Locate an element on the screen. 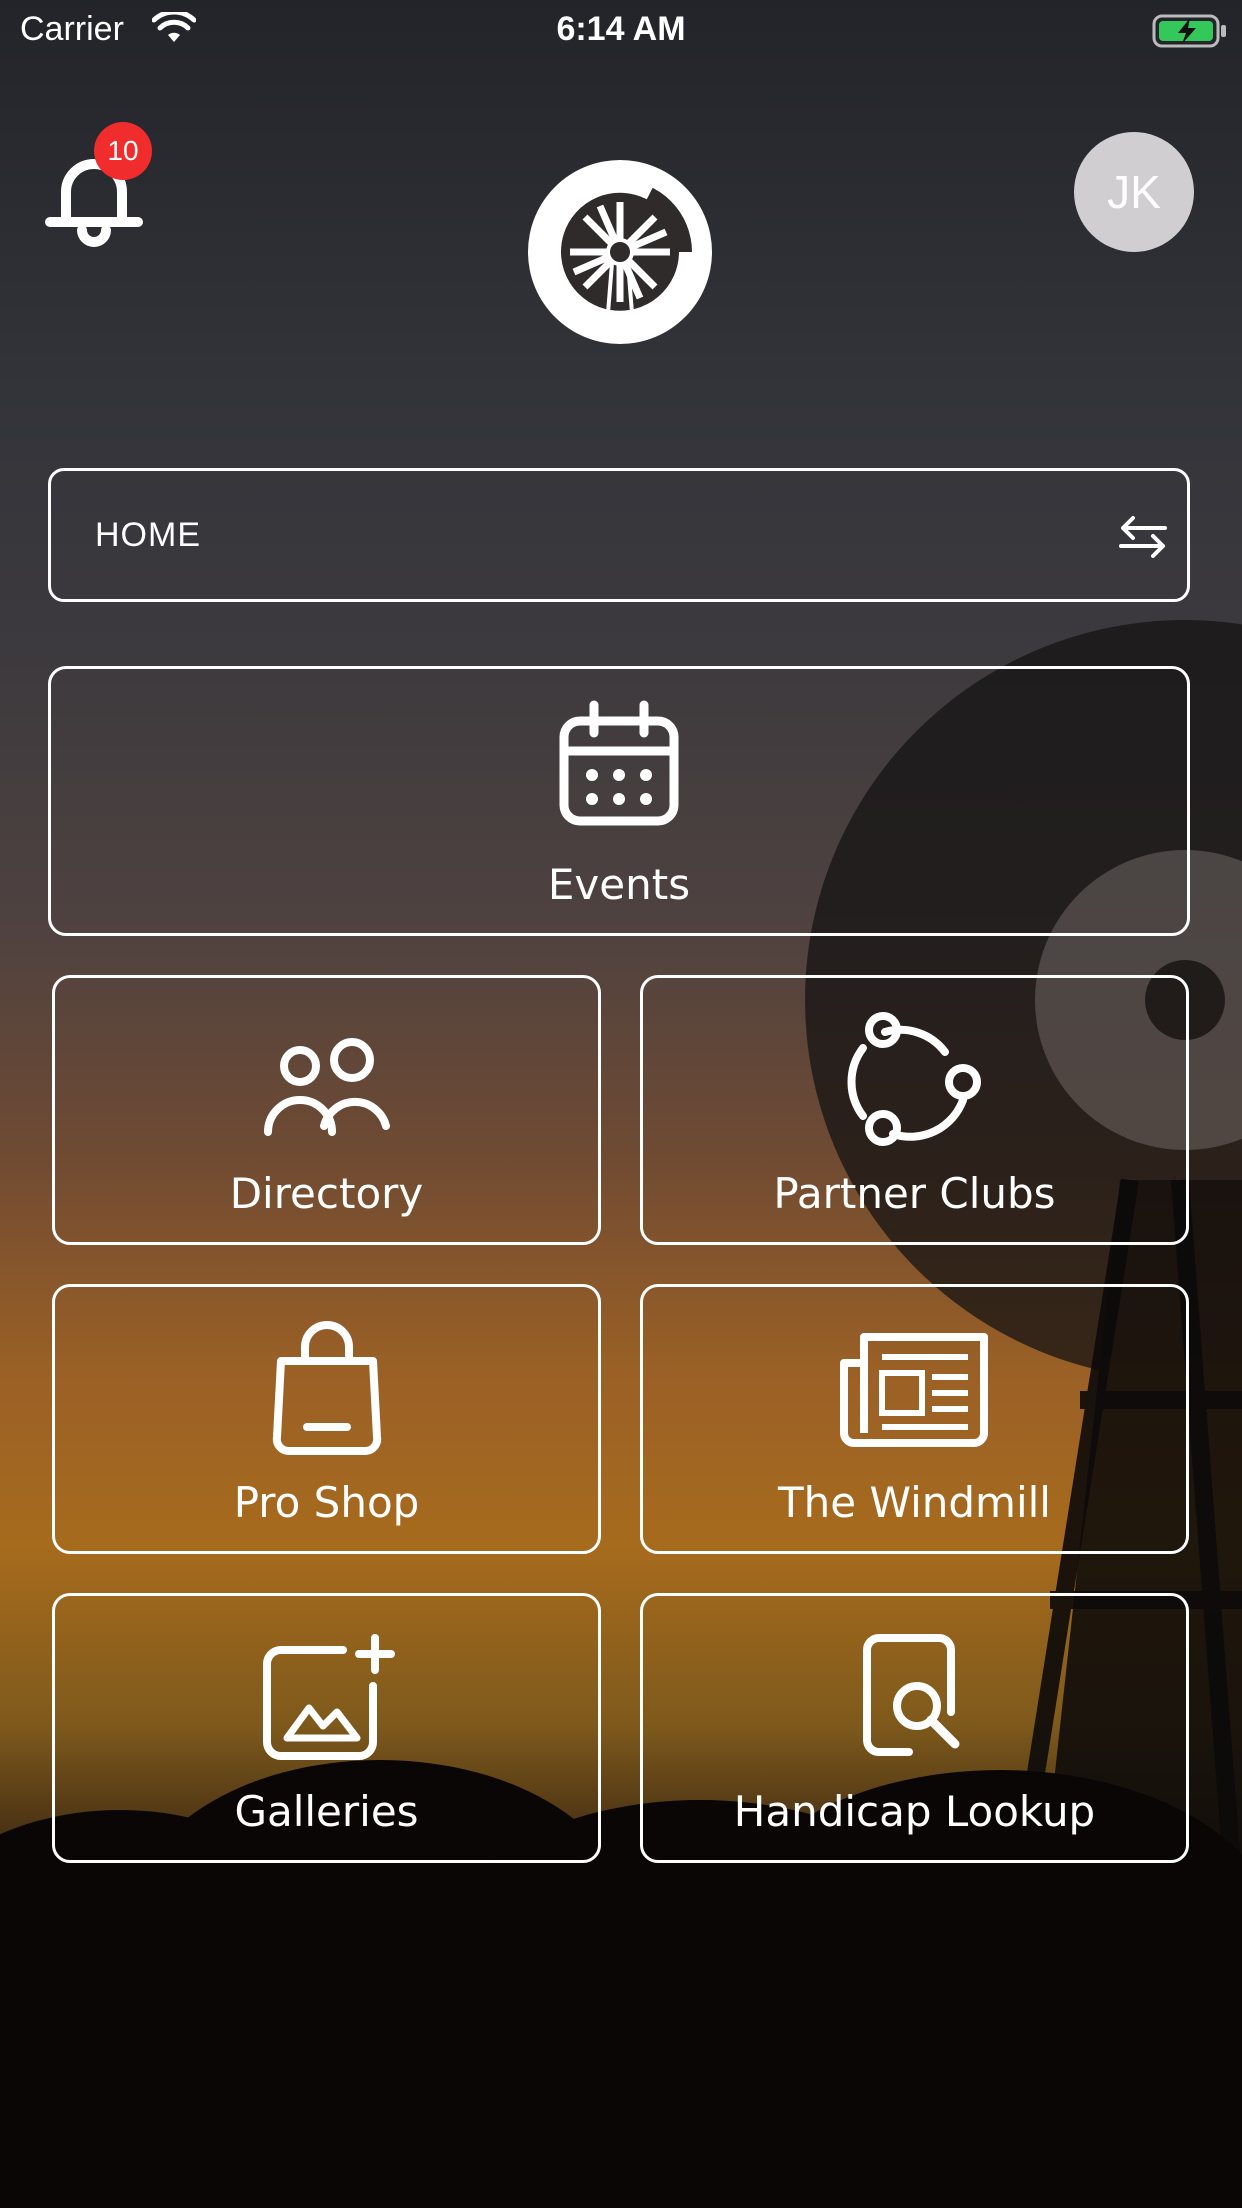 The height and width of the screenshot is (2208, 1242). the-windmill-tile: The Windmill is located at coordinates (914, 1419).